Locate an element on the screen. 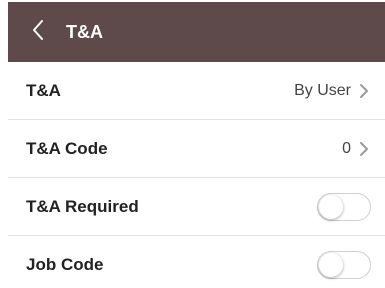  ta-required-toggle is located at coordinates (344, 206).